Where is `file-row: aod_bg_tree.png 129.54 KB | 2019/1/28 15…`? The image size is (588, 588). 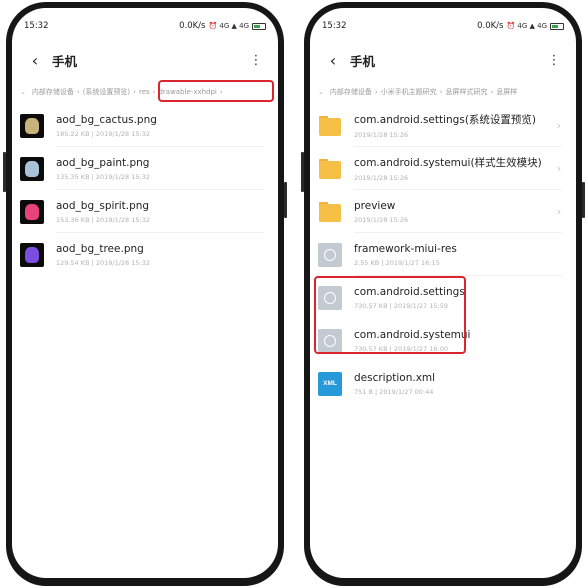
file-row: aod_bg_tree.png 129.54 KB | 2019/1/28 15… is located at coordinates (145, 254).